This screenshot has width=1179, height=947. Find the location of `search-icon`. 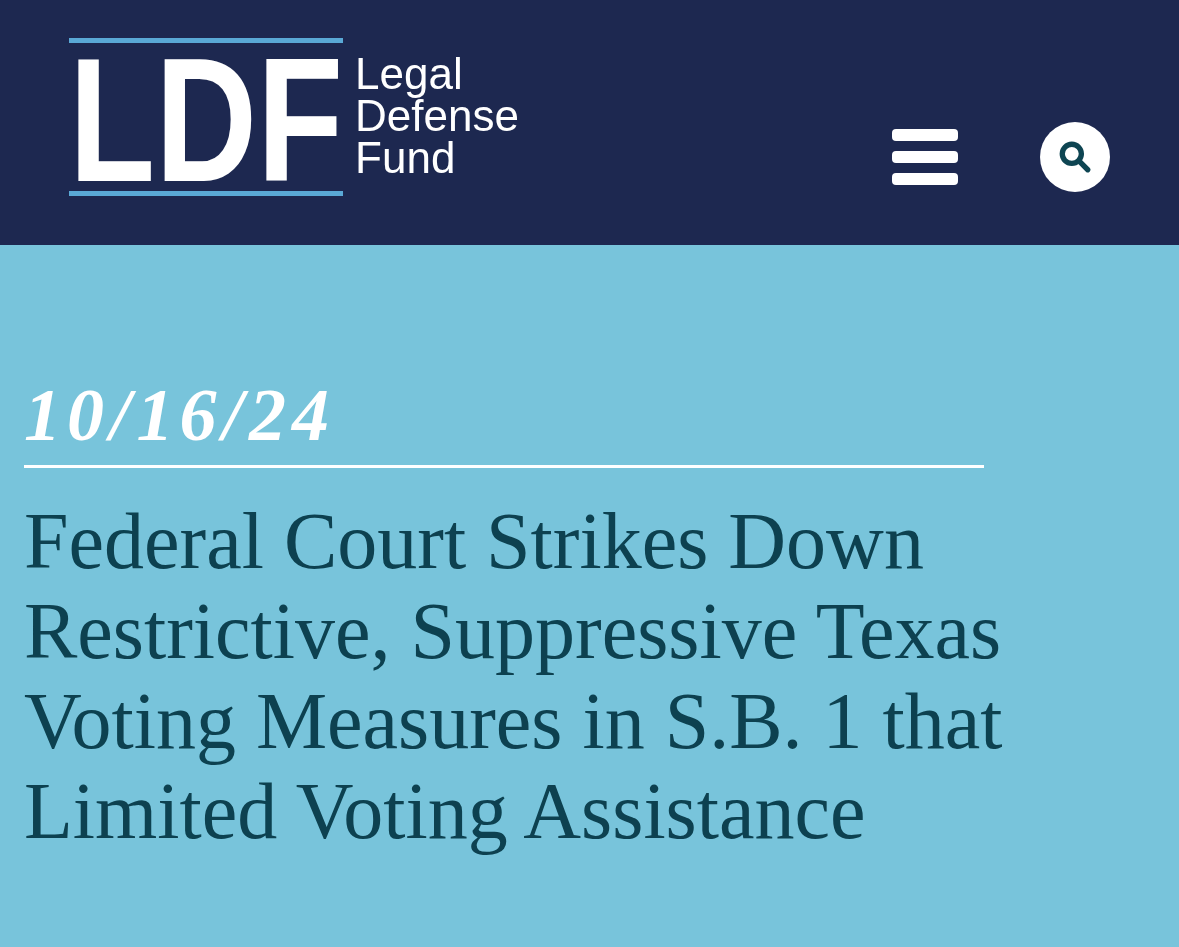

search-icon is located at coordinates (1075, 157).